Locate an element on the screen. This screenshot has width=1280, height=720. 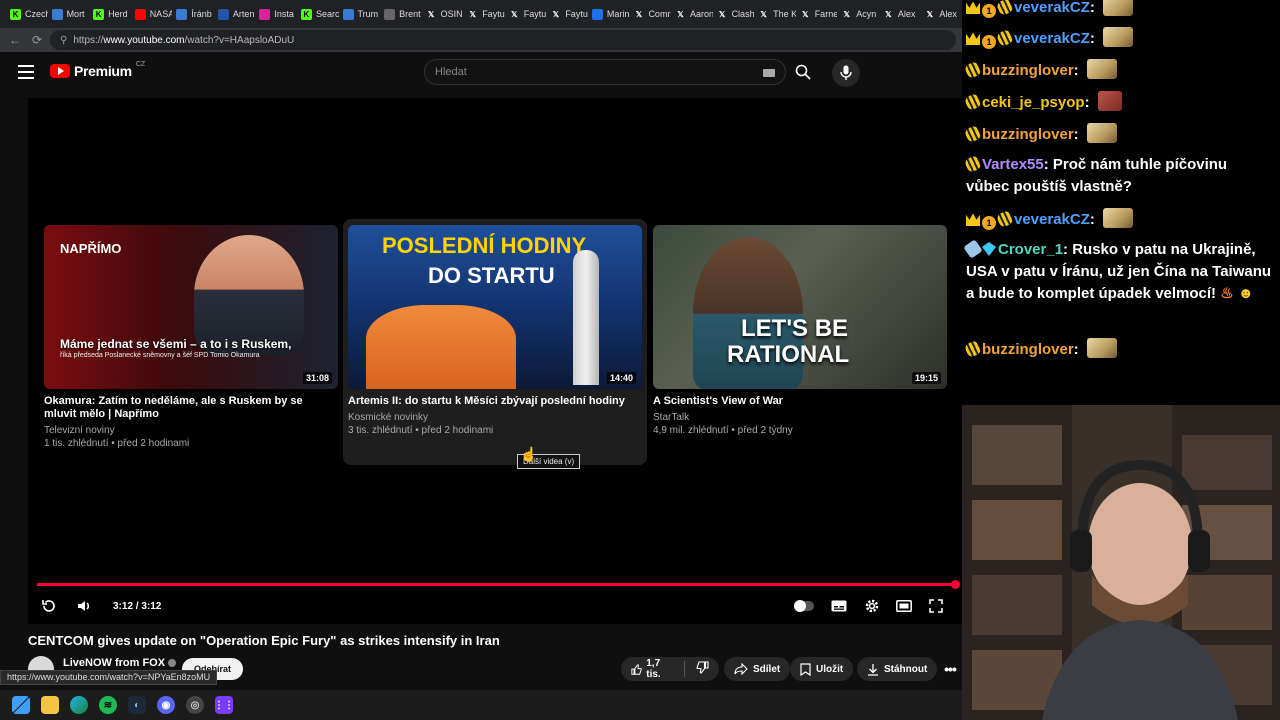
progress-scrubber is located at coordinates (955, 584).